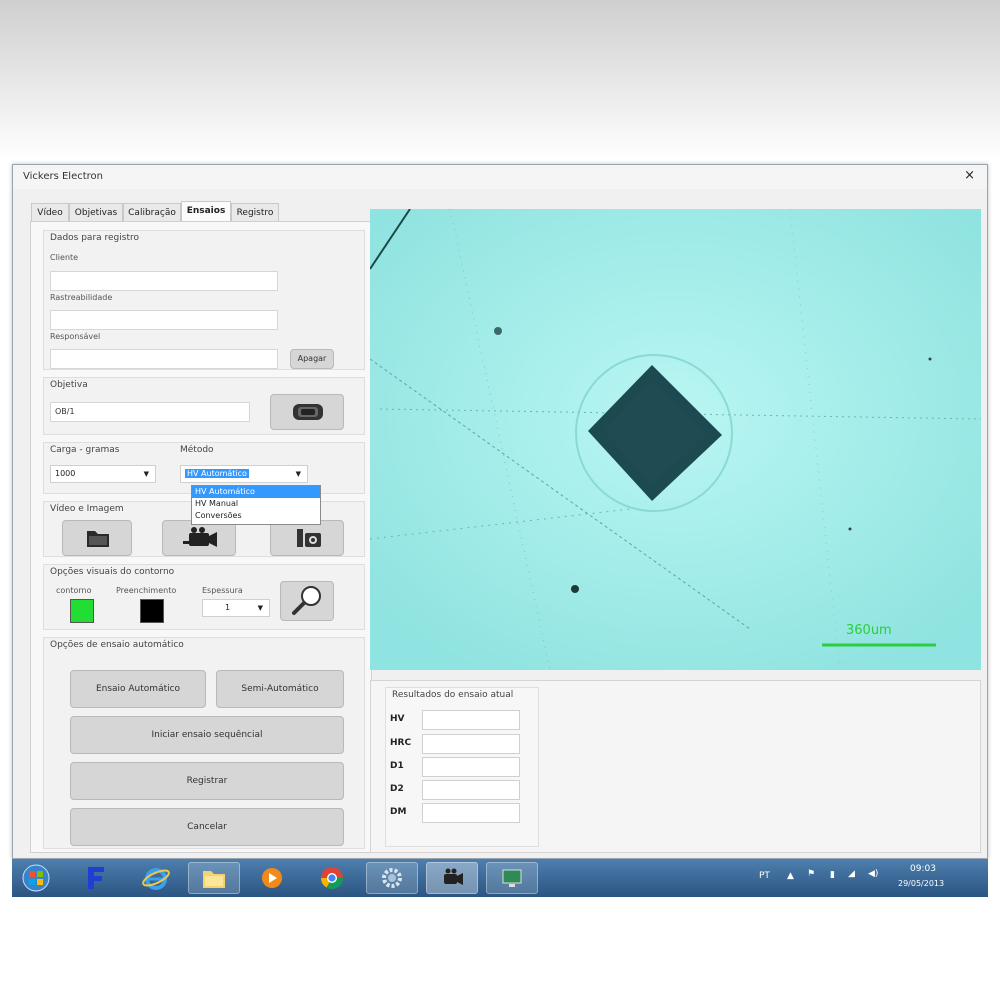 The image size is (1000, 1000). I want to click on video-imagem-title: Vídeo e Imagem, so click(87, 509).